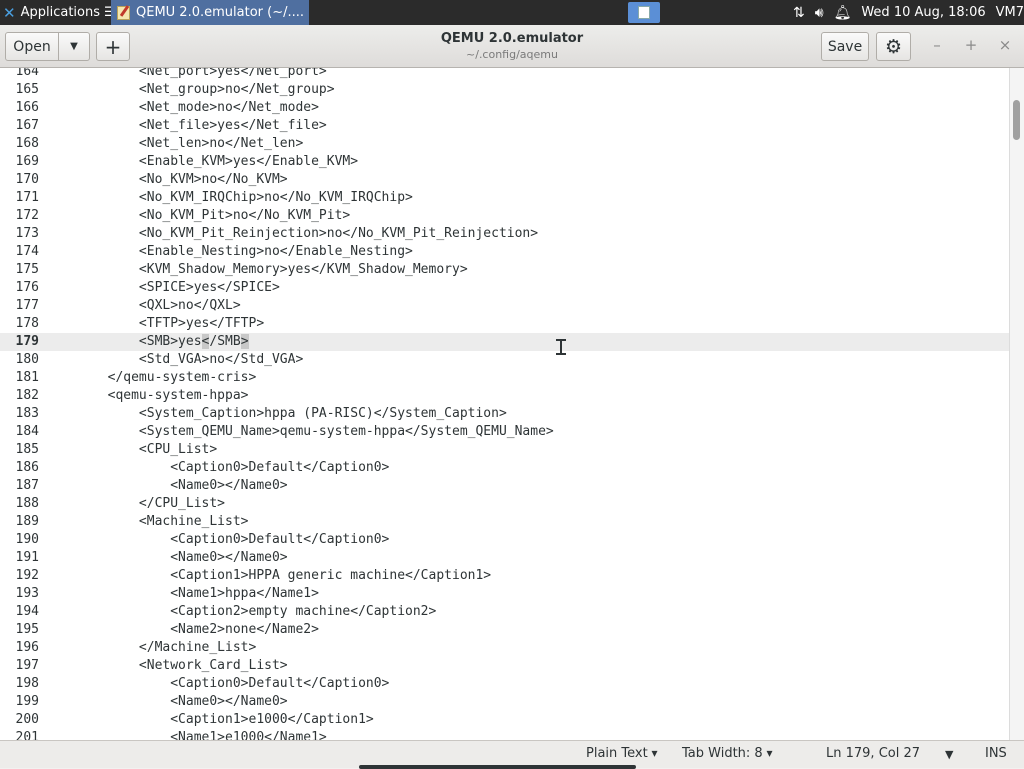  Describe the element at coordinates (497, 767) in the screenshot. I see `horizontal-scrollbar` at that location.